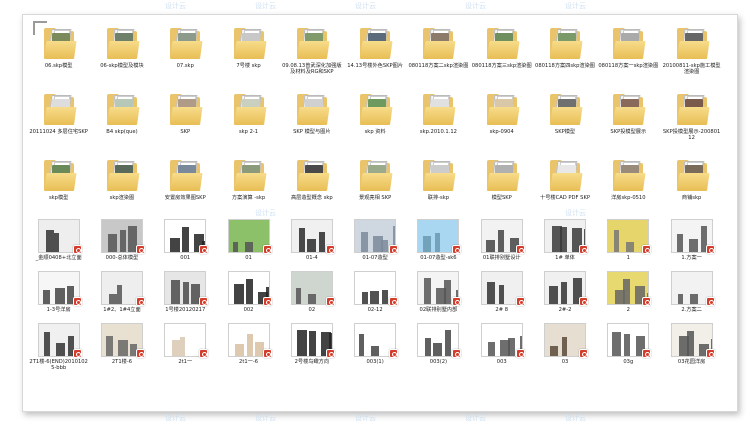 This screenshot has height=424, width=750. Describe the element at coordinates (311, 53) in the screenshot. I see `folder-item: 09.08.13曾武深化加强版及材料及RG和SKP` at that location.